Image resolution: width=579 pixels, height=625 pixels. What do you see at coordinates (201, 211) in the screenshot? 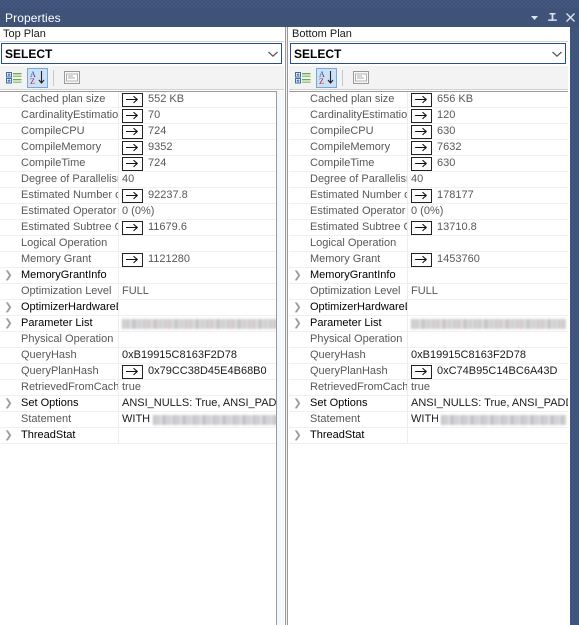
I see `property-value: 0 (0%)` at bounding box center [201, 211].